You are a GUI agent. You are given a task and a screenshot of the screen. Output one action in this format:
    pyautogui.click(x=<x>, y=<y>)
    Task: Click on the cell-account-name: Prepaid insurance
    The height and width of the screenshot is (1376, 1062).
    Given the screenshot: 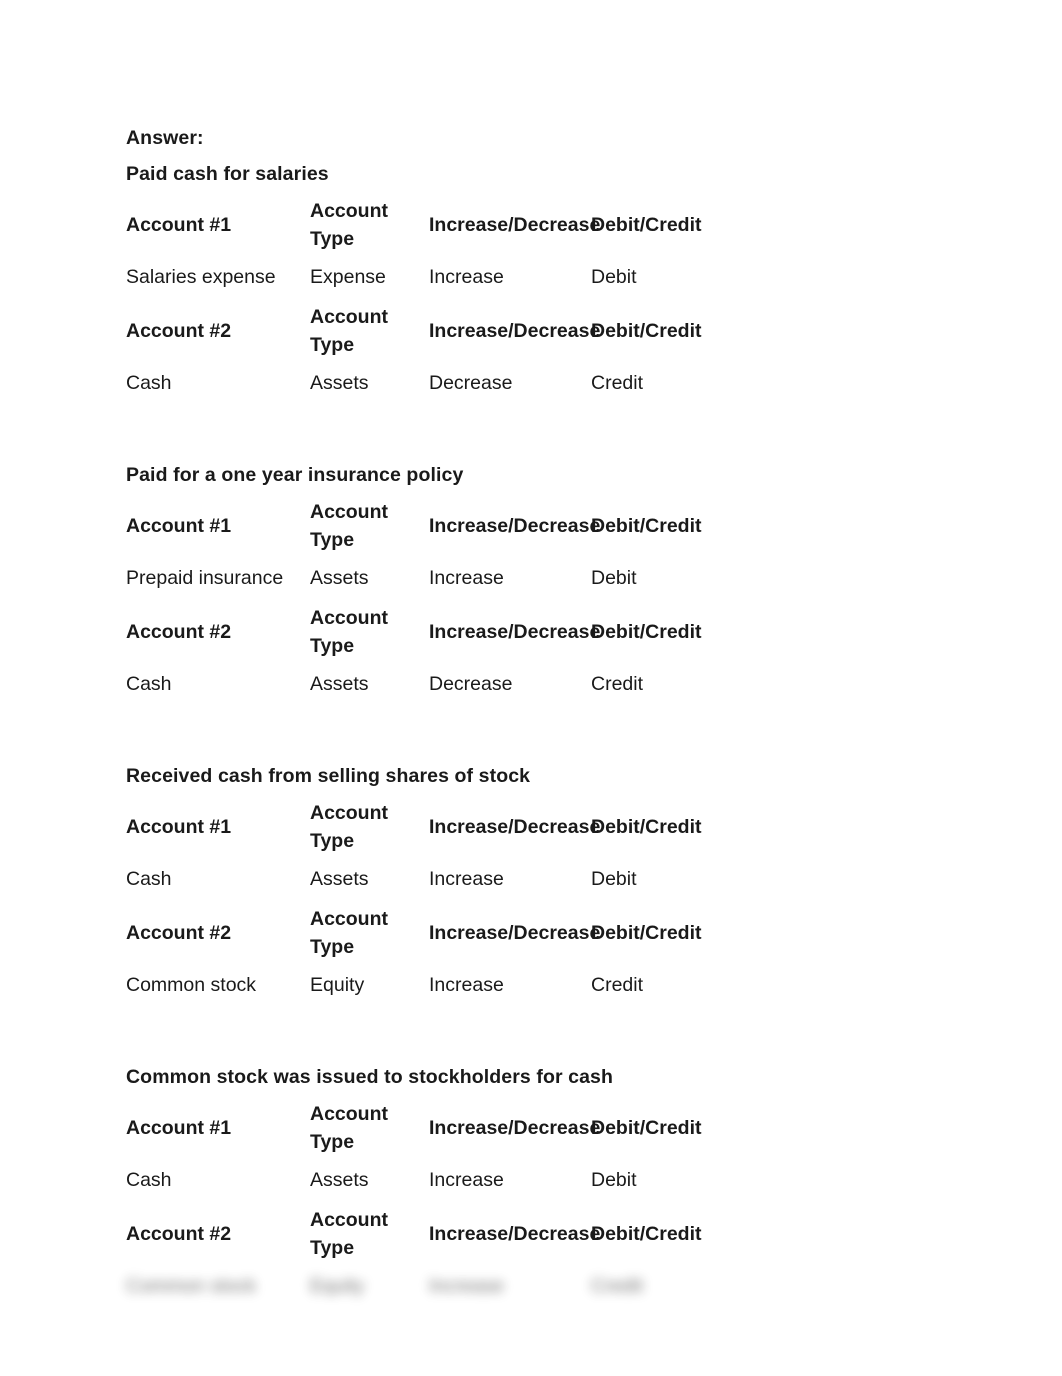 What is the action you would take?
    pyautogui.click(x=205, y=578)
    